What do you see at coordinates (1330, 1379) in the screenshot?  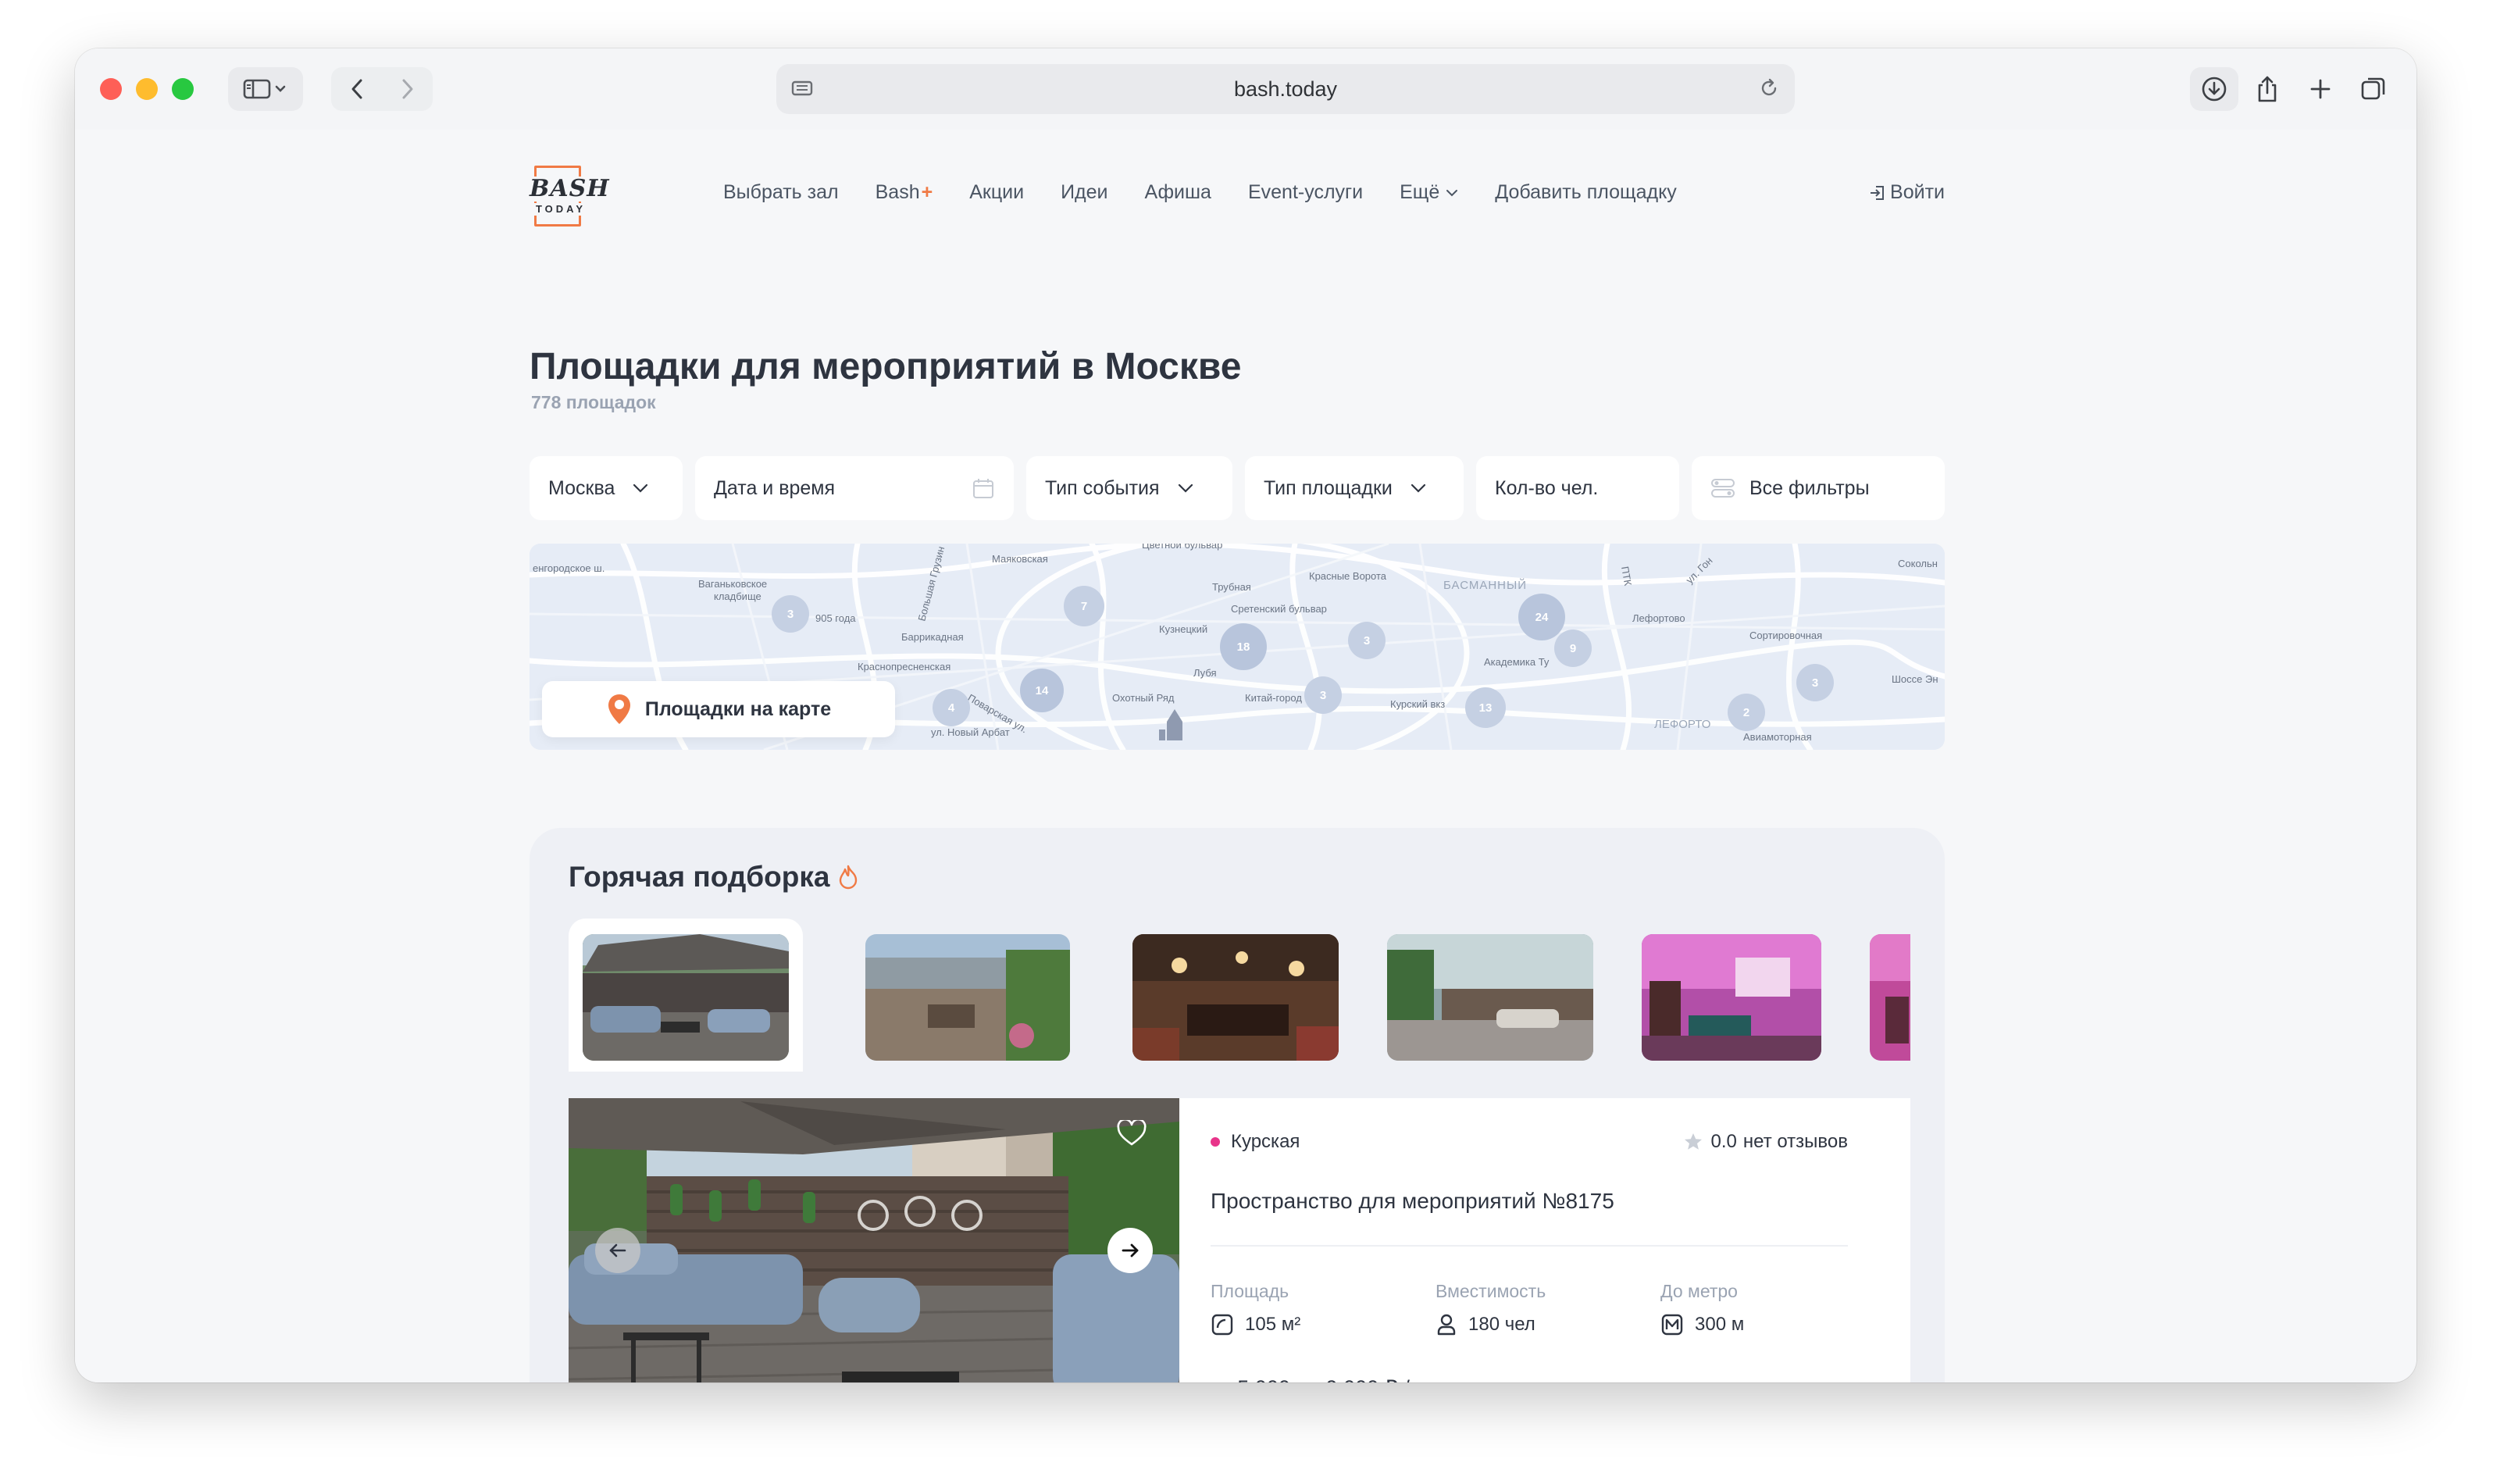 I see `venue-price: от 5 000 до 9 000 ₽ / час` at bounding box center [1330, 1379].